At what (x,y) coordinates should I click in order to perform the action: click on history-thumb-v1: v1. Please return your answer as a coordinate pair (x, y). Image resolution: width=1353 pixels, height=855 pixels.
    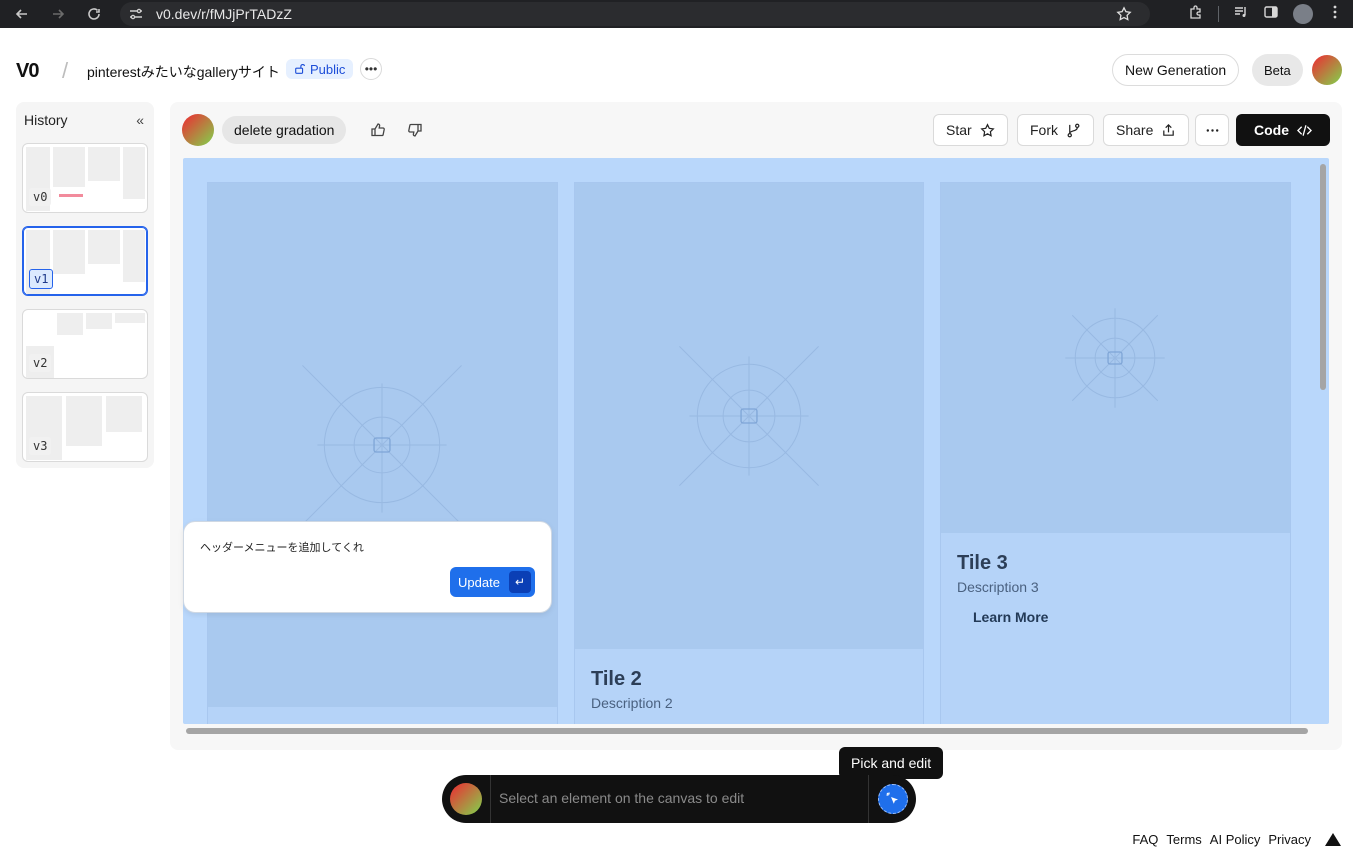
    Looking at the image, I should click on (85, 261).